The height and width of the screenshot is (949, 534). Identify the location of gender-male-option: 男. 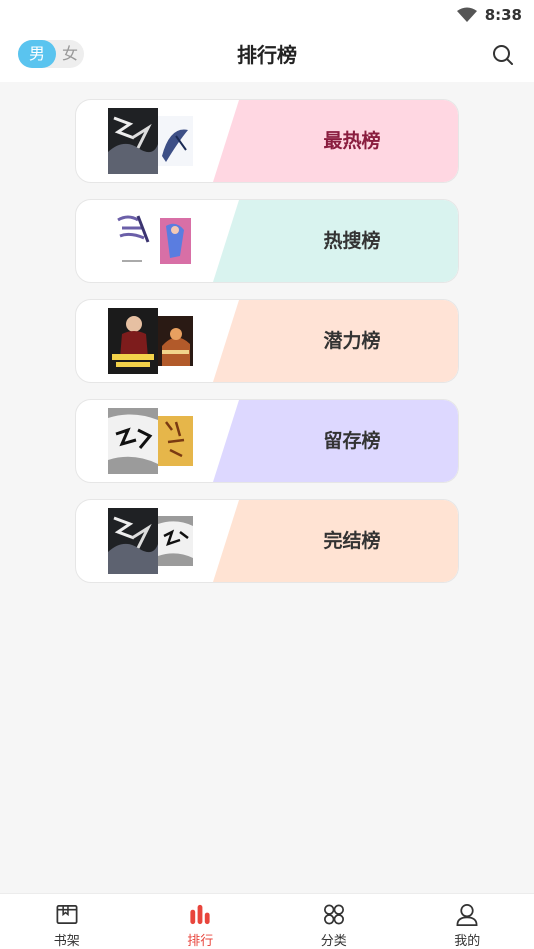
(37, 54).